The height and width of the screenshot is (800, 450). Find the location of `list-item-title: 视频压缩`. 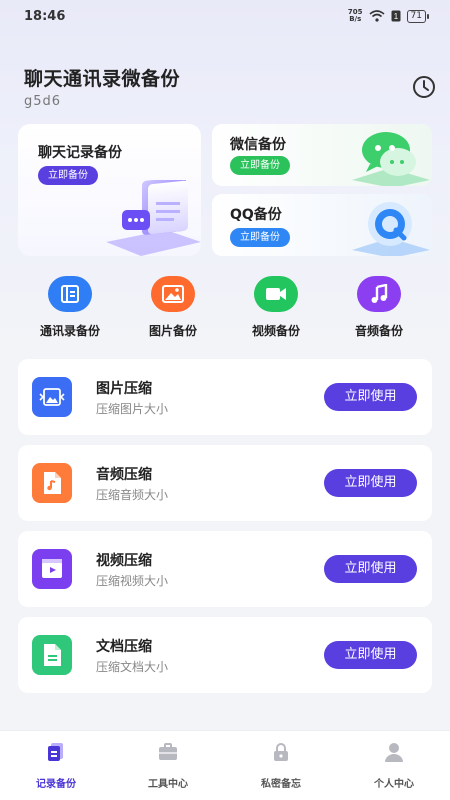

list-item-title: 视频压缩 is located at coordinates (124, 561).